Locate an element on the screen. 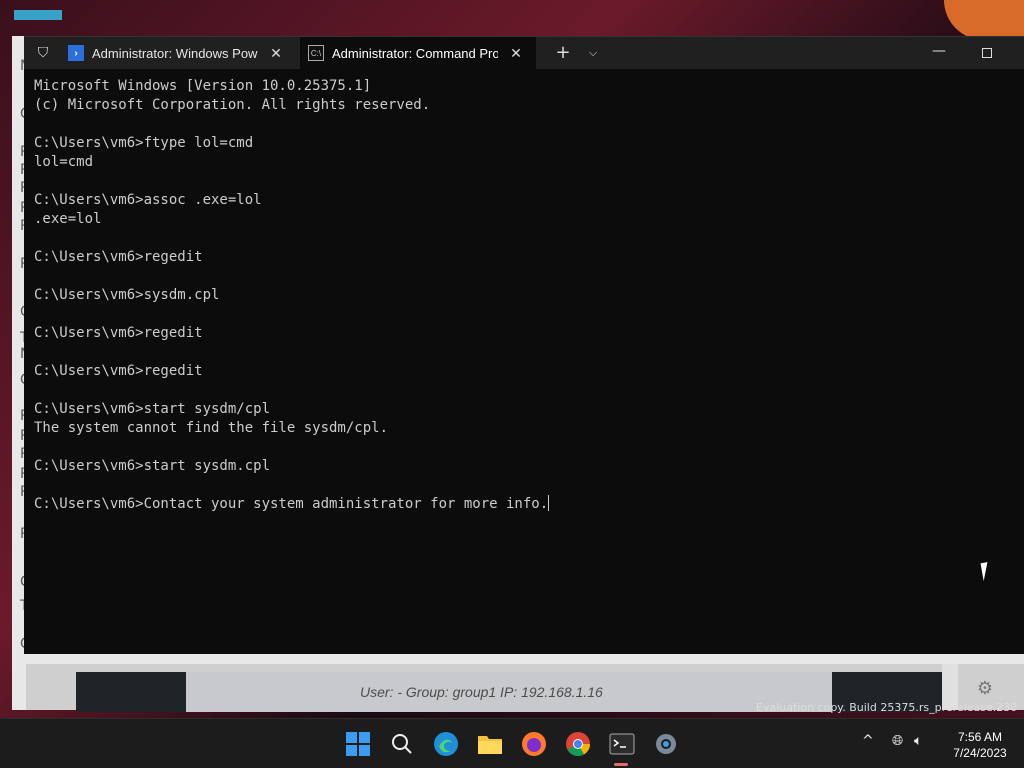 Image resolution: width=1024 pixels, height=768 pixels. powershell-icon: › is located at coordinates (76, 53).